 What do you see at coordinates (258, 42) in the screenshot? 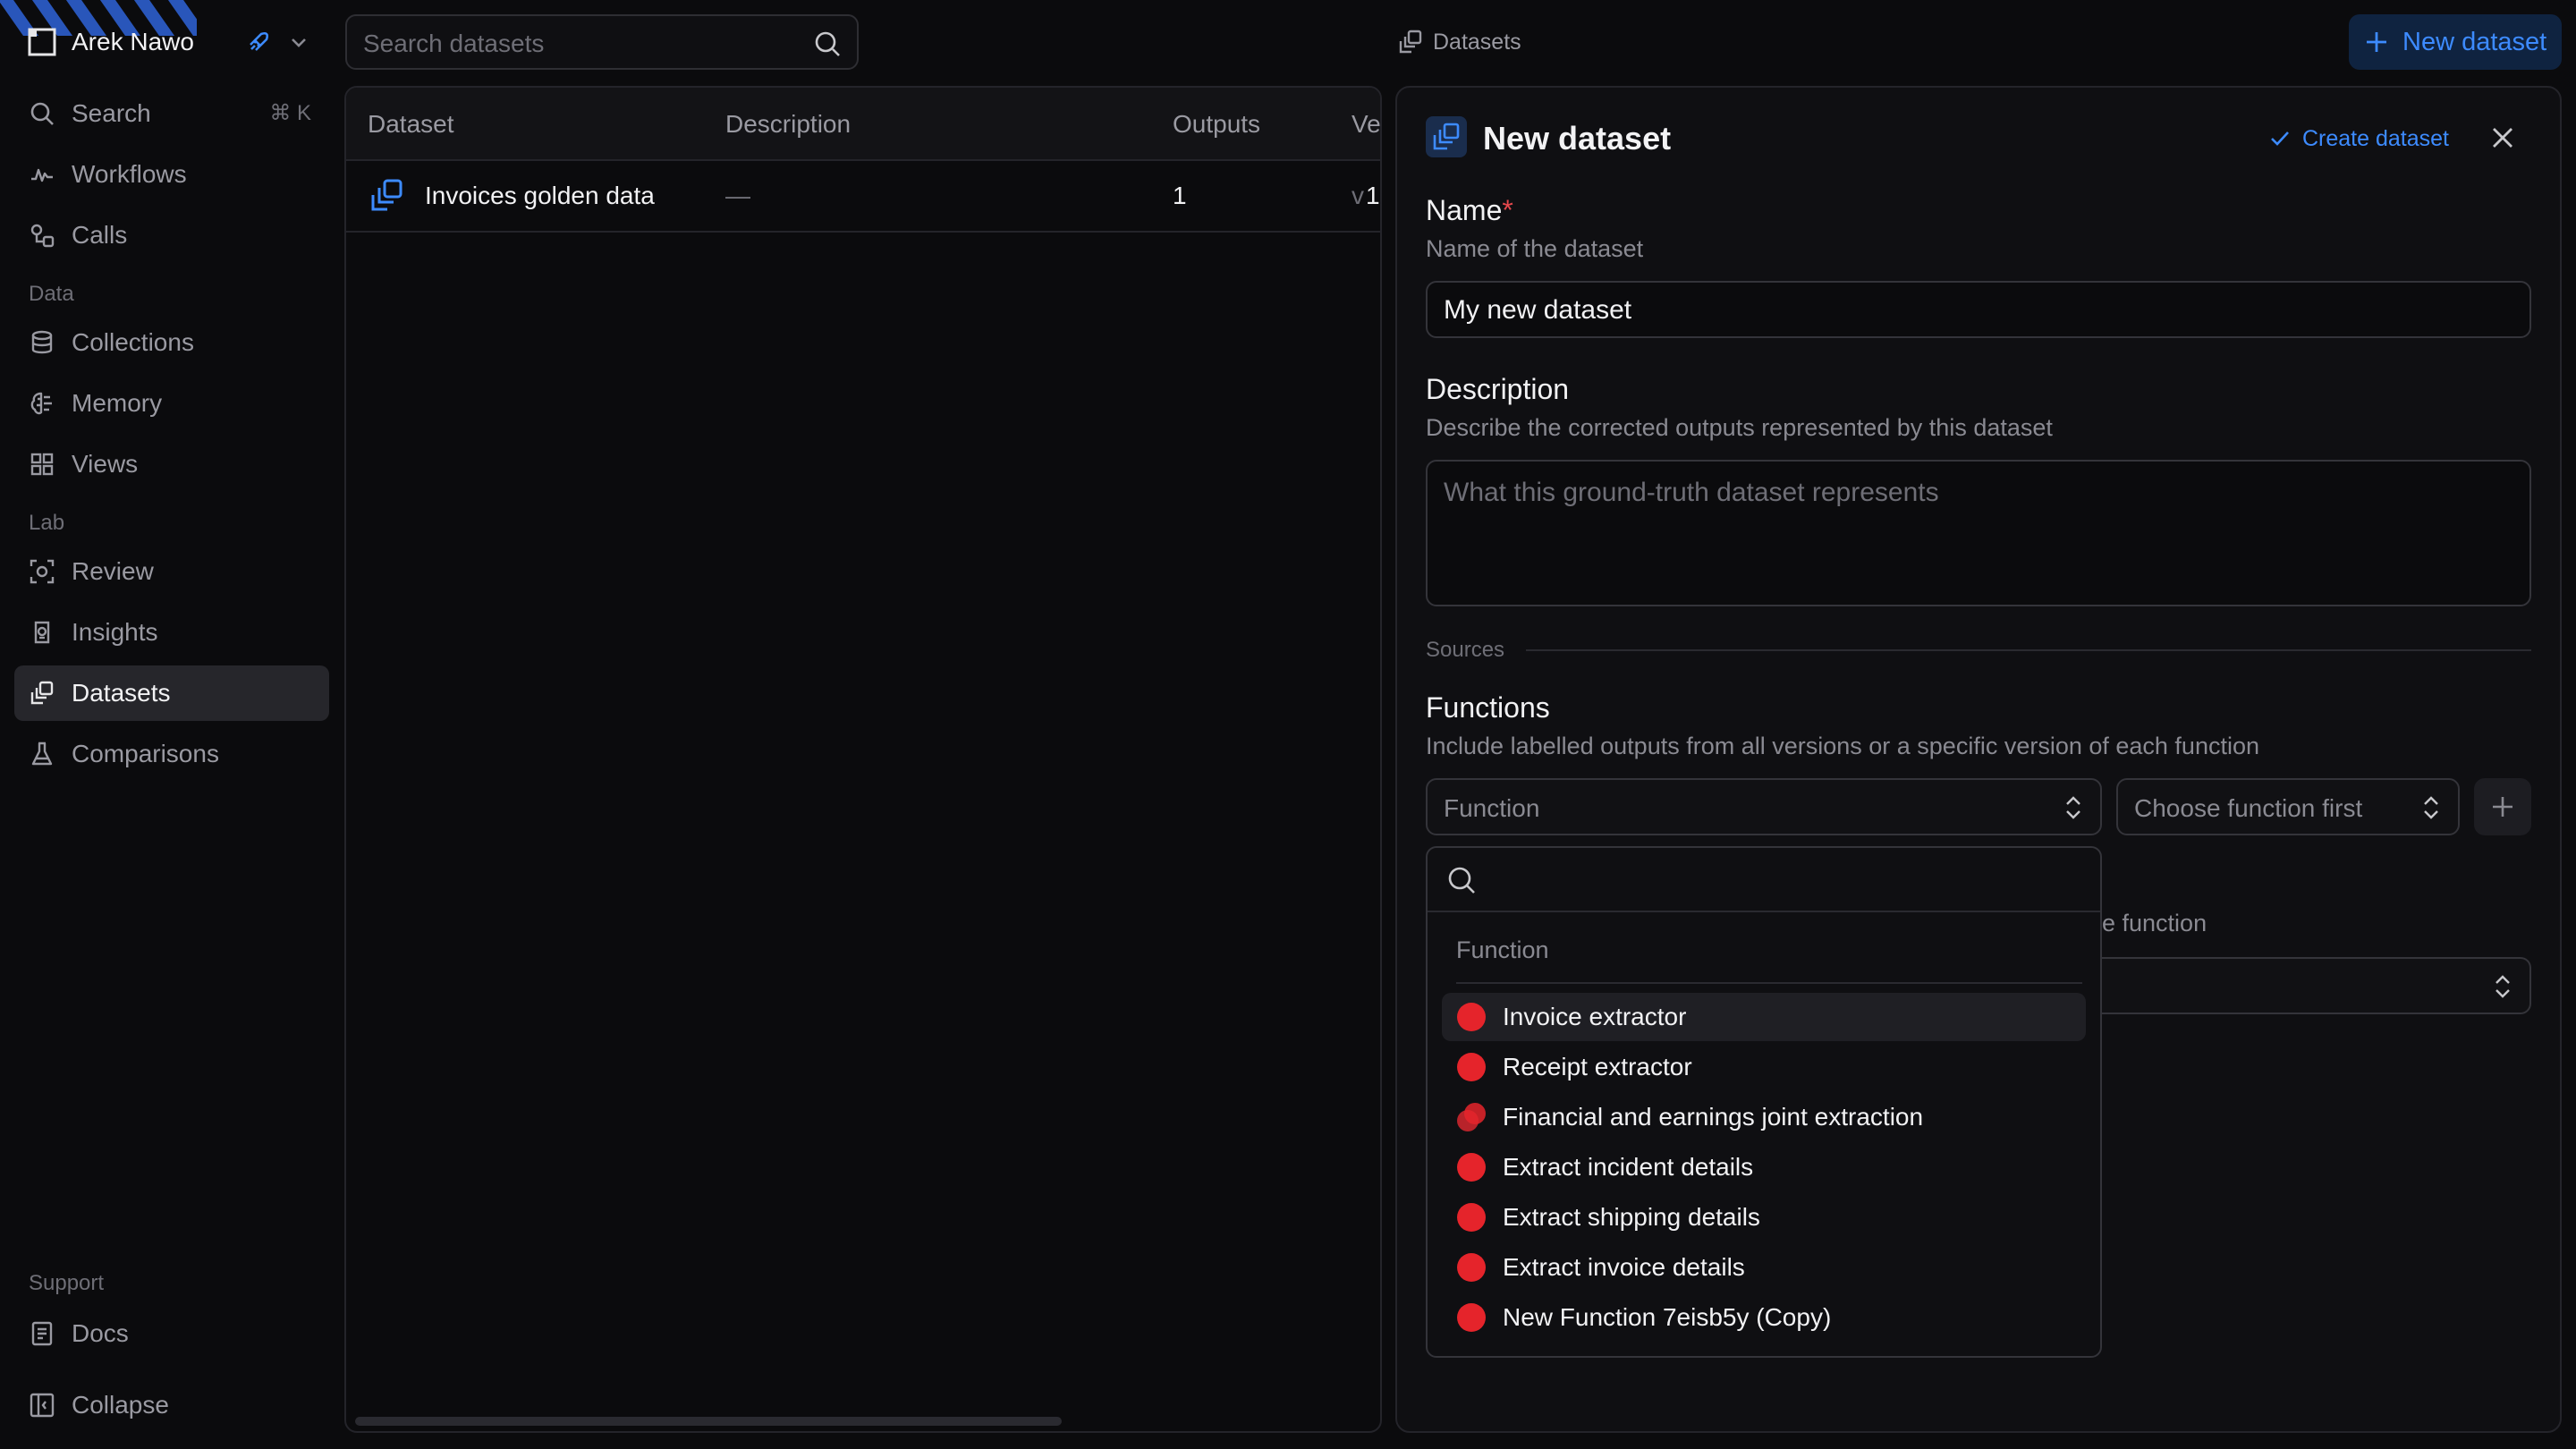
I see `rocket-icon` at bounding box center [258, 42].